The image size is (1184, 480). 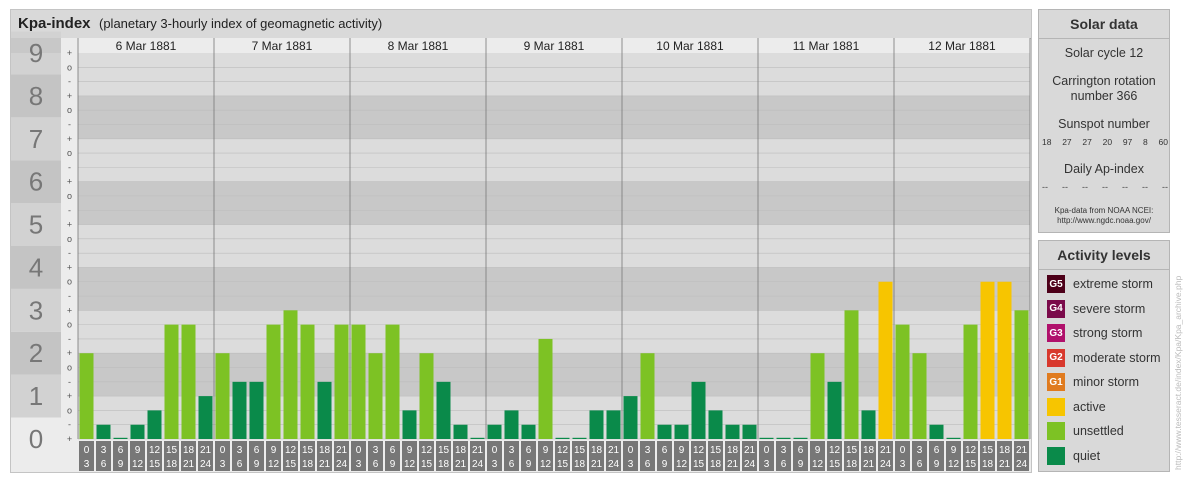 I want to click on sunspot-values: 18 27 27 20 97 8 60, so click(x=1105, y=142).